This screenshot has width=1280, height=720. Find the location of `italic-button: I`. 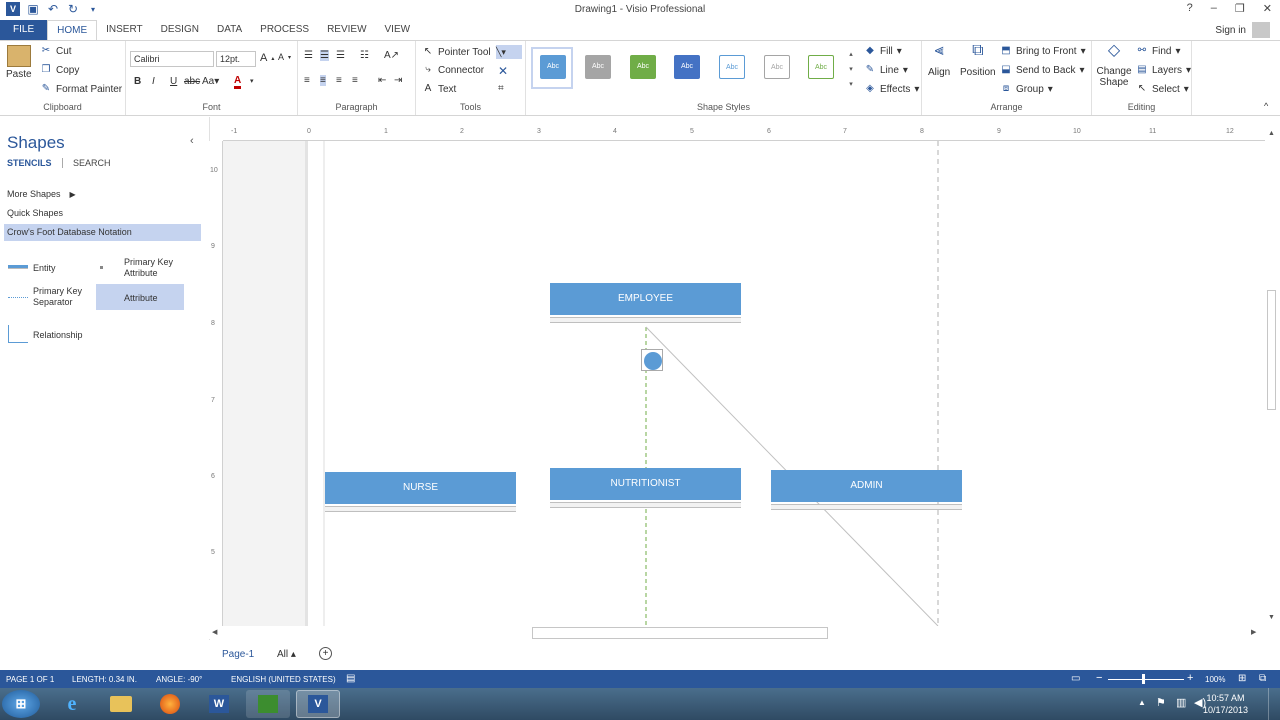

italic-button: I is located at coordinates (153, 81).